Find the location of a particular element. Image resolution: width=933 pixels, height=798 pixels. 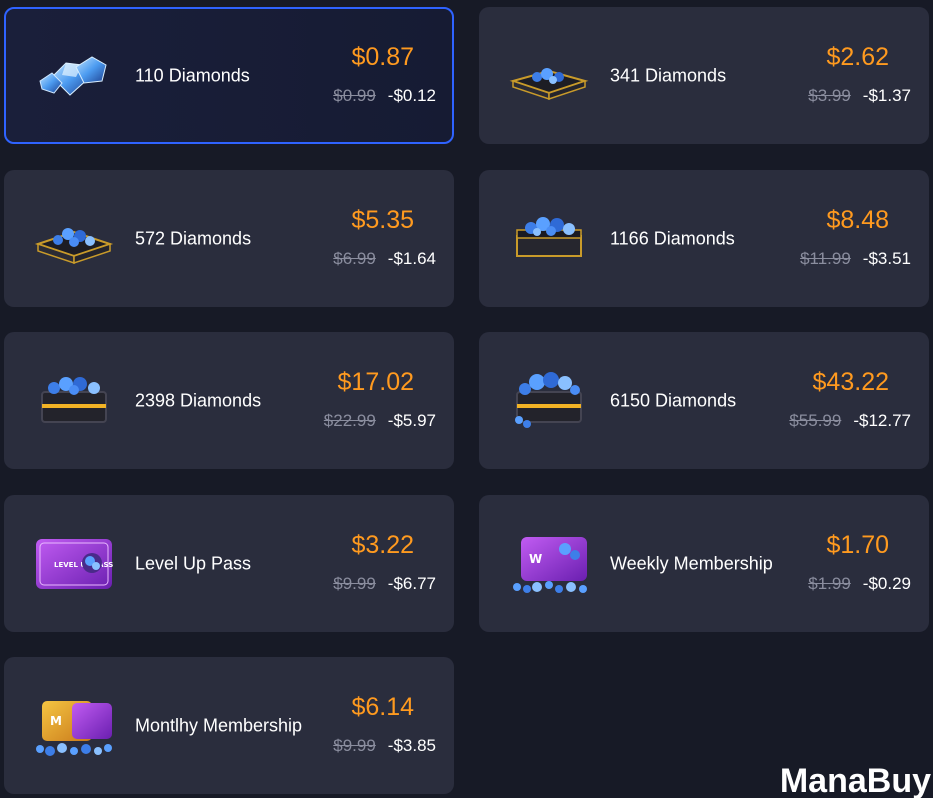

svg-text: W is located at coordinates (535, 559).